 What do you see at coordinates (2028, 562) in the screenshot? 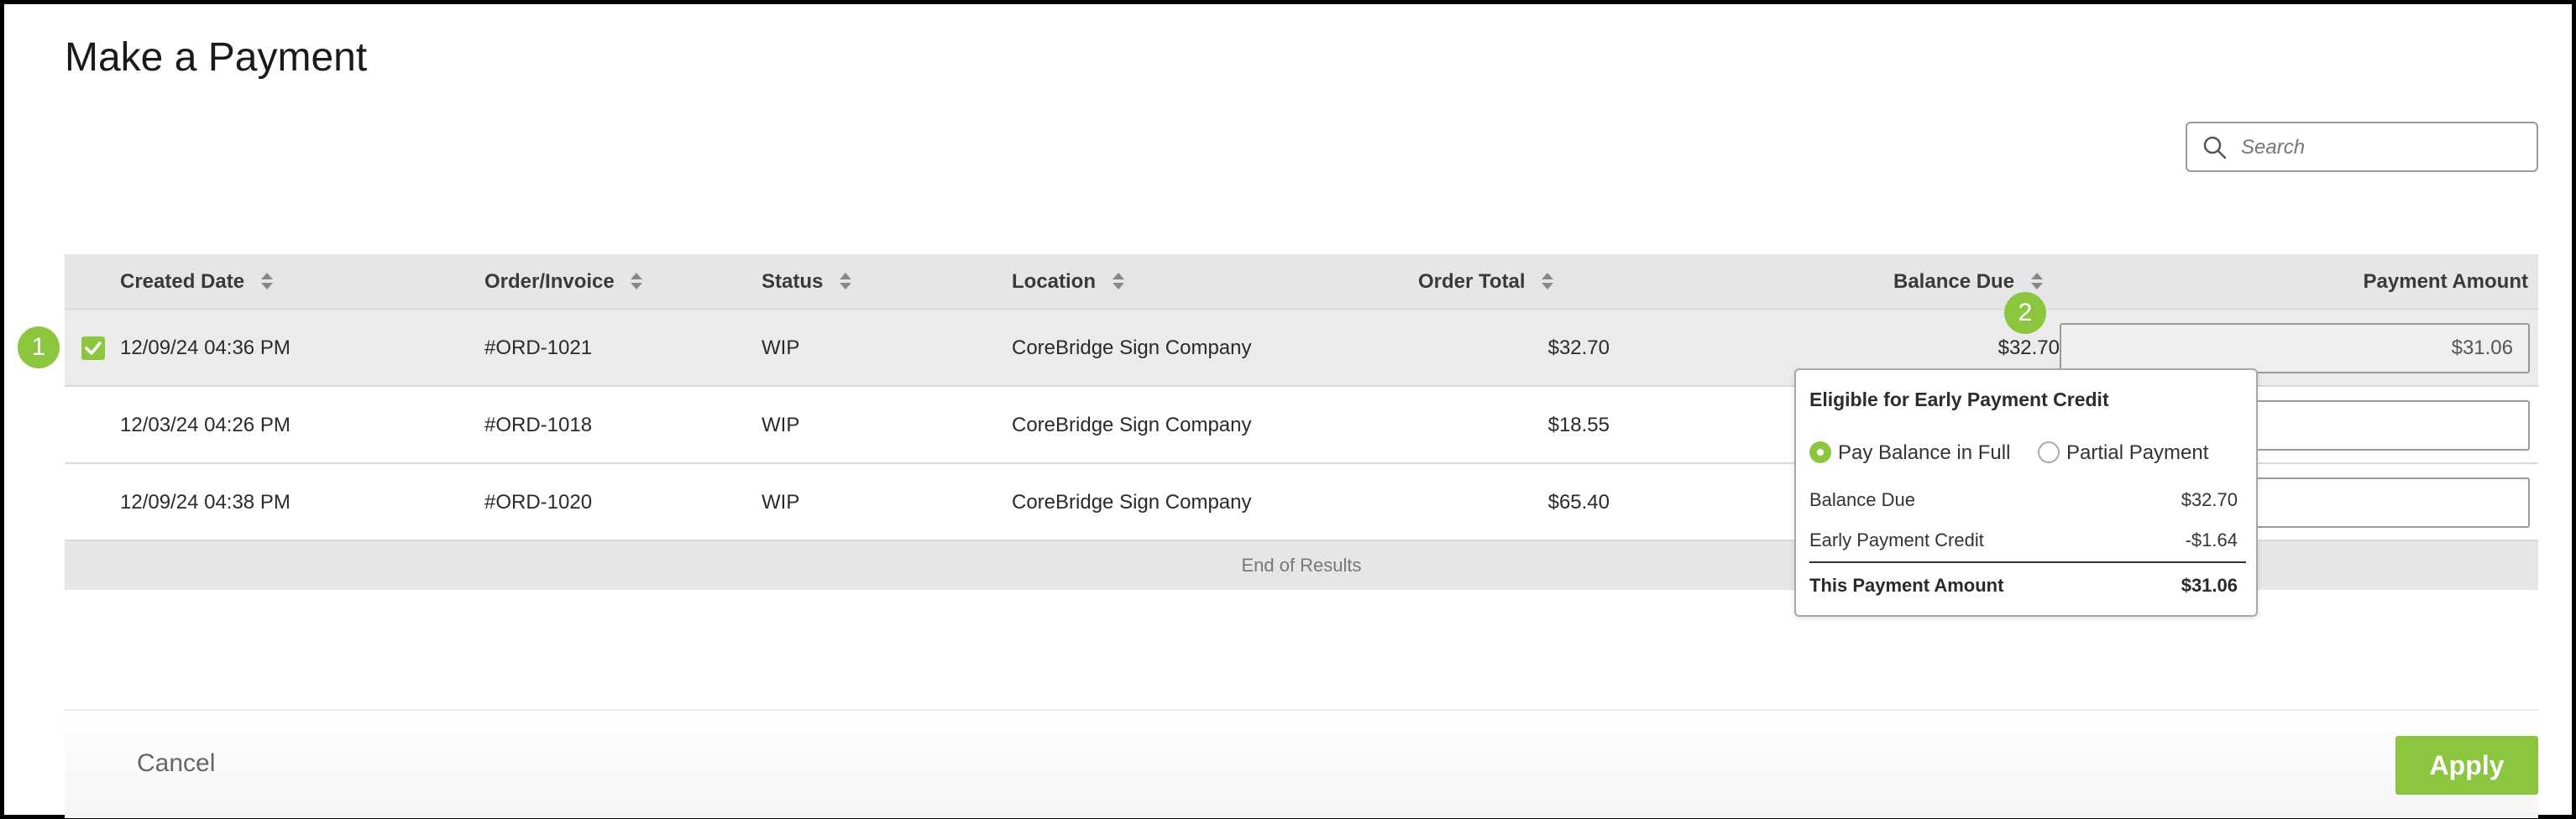
I see `popover-divider` at bounding box center [2028, 562].